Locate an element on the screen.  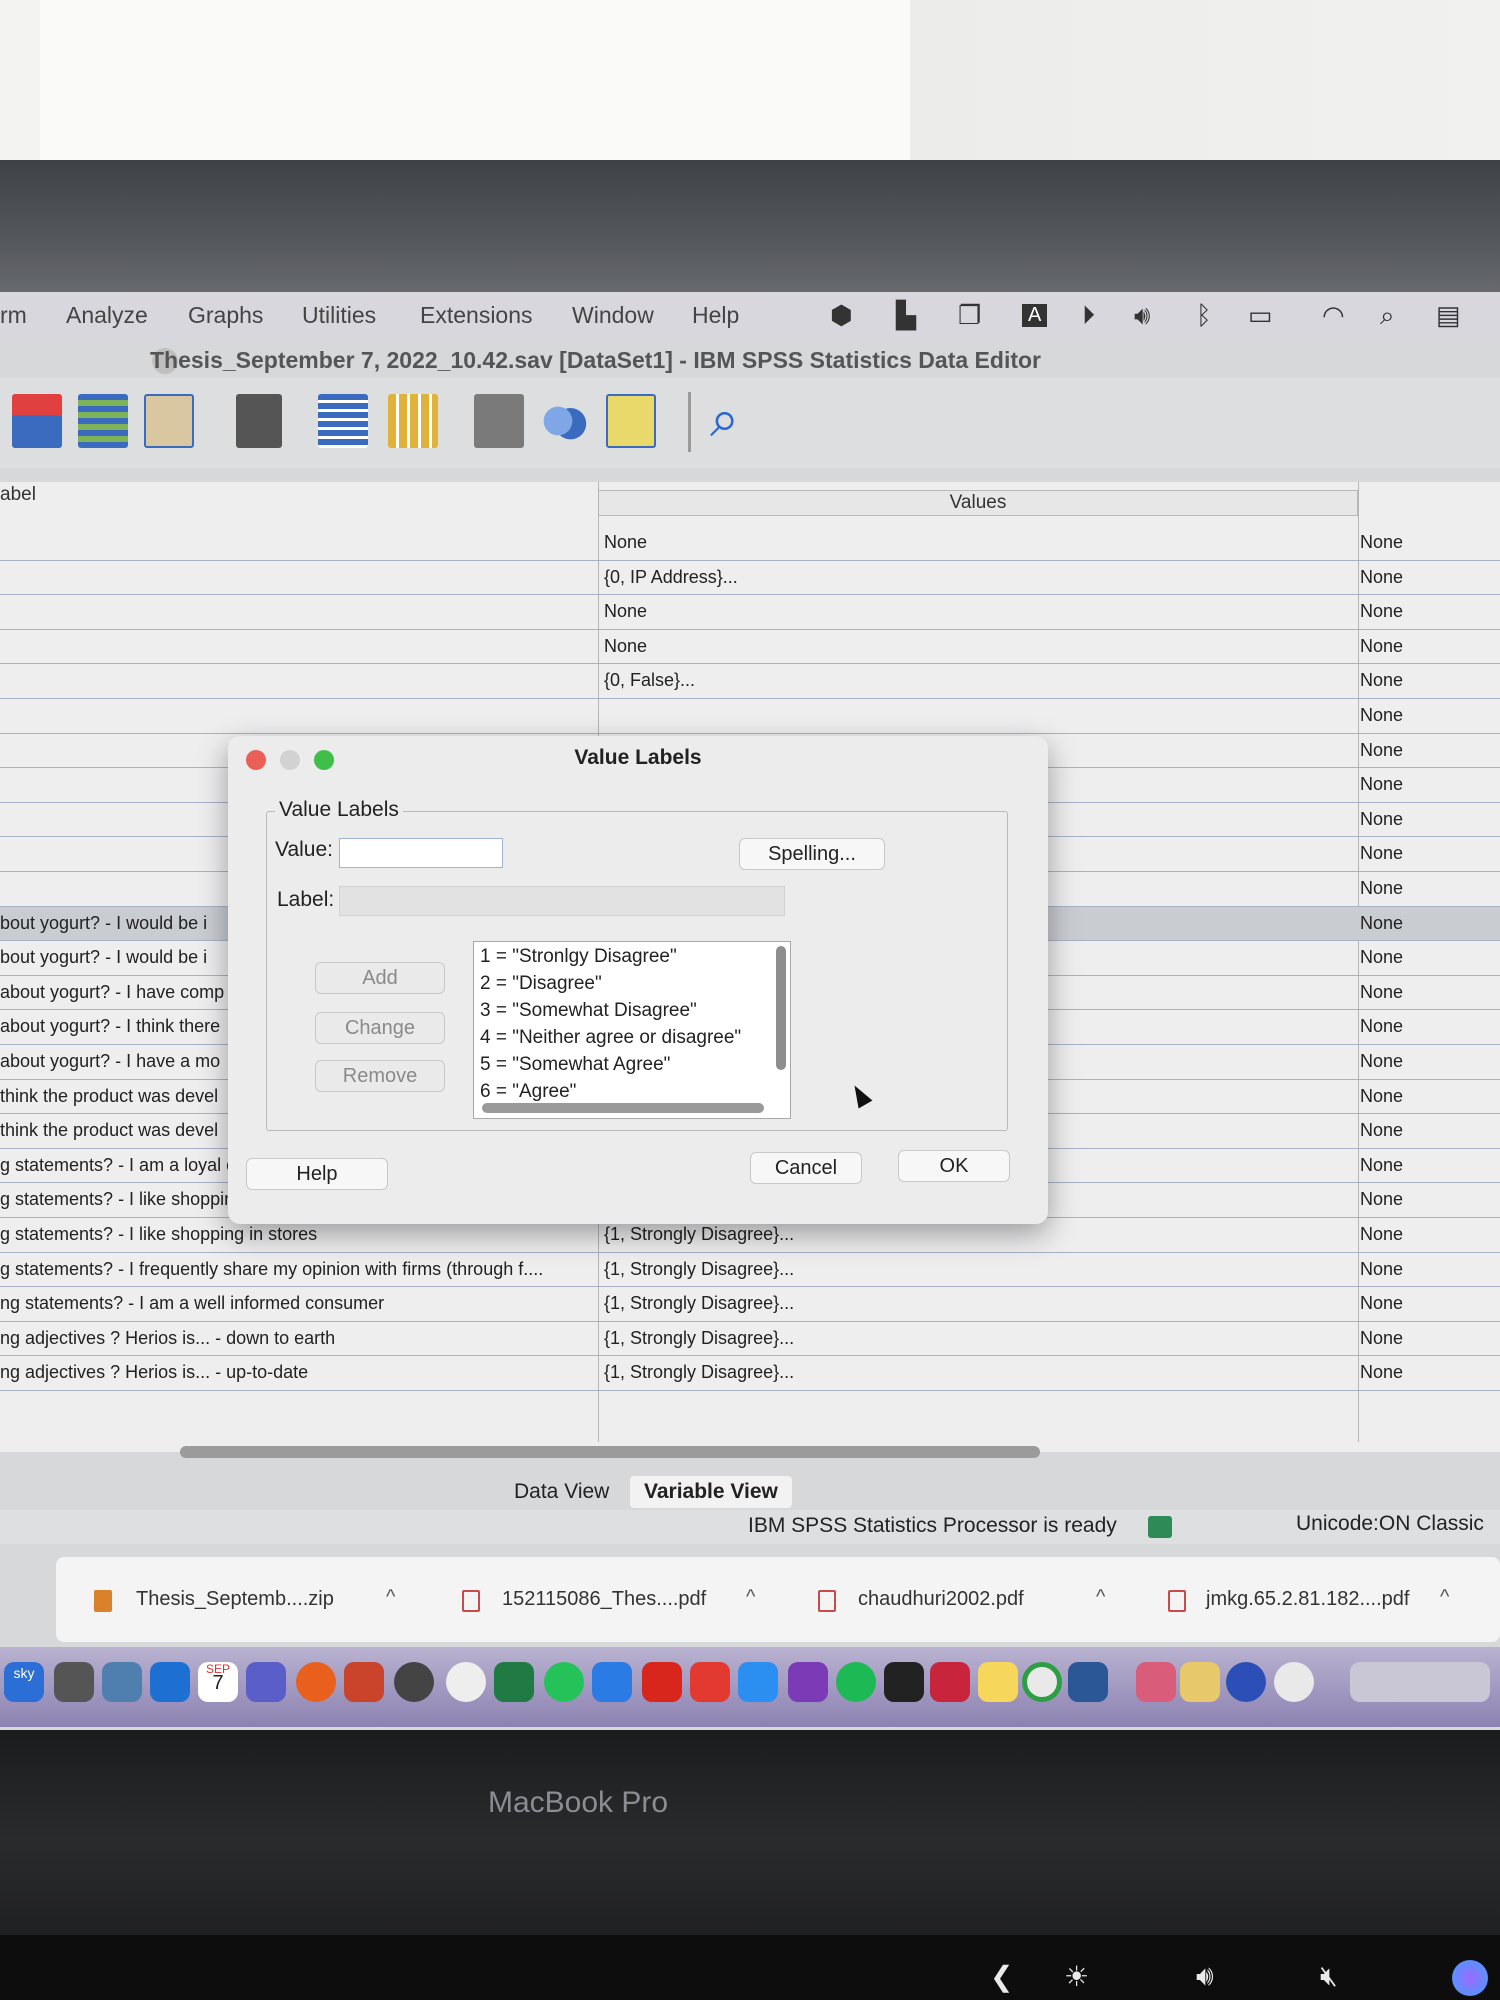
keyboard-a-icon: A is located at coordinates (1035, 315).